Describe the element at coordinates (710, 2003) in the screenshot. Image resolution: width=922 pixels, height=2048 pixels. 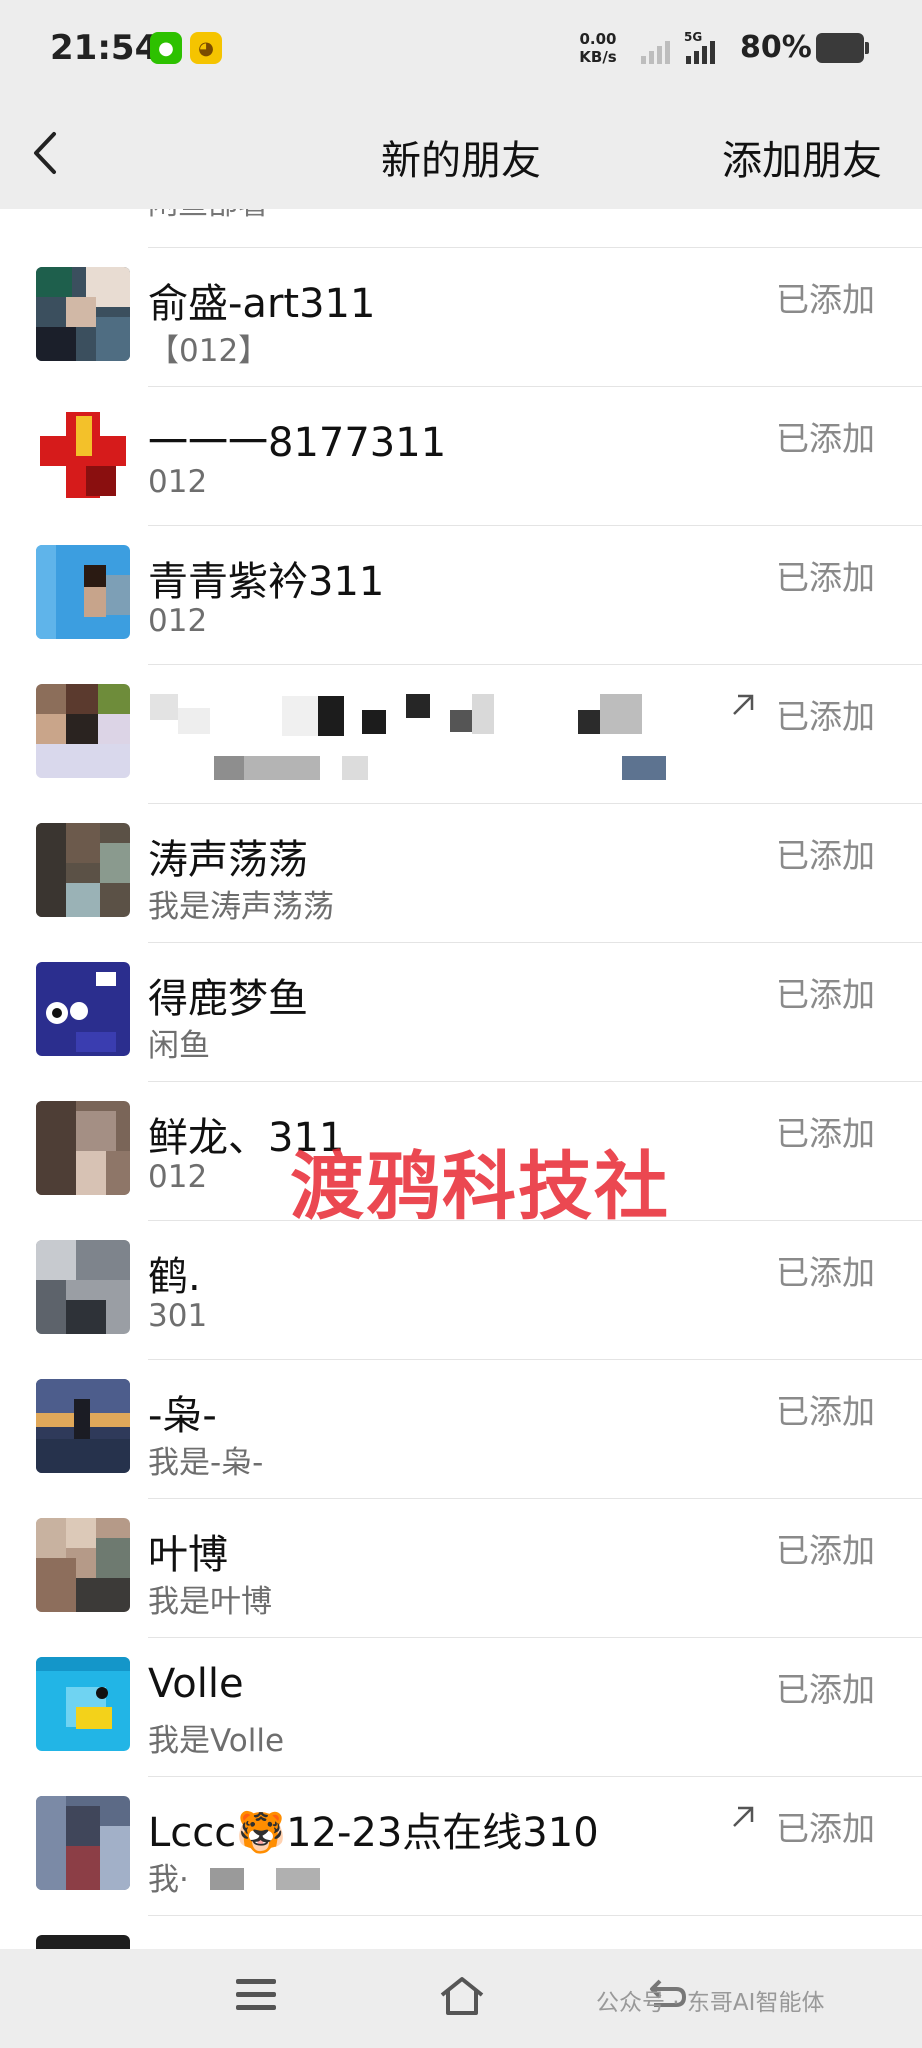
I see `footer-credit: 公众号 · 东哥AI智能体` at that location.